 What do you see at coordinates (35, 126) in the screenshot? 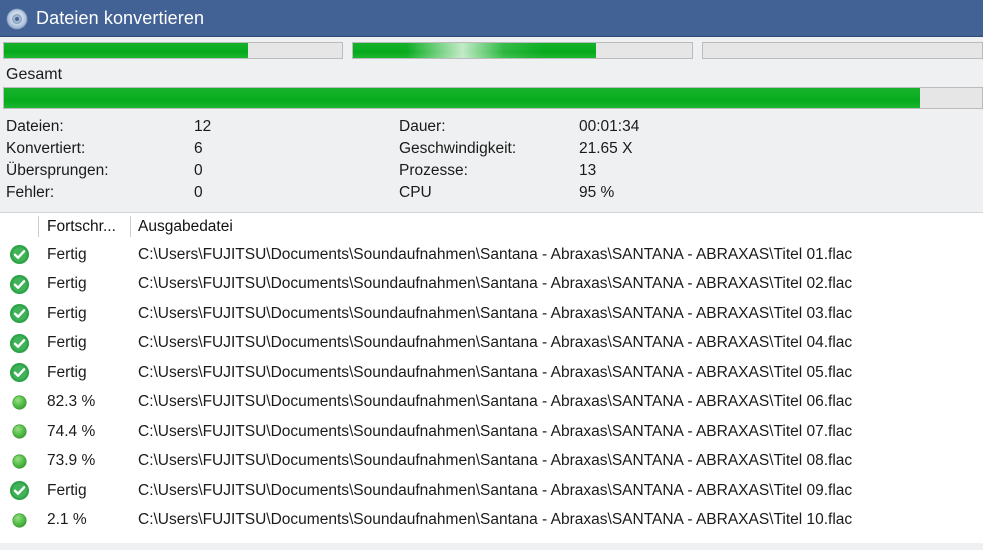
I see `stat-label-dateien: Dateien:` at bounding box center [35, 126].